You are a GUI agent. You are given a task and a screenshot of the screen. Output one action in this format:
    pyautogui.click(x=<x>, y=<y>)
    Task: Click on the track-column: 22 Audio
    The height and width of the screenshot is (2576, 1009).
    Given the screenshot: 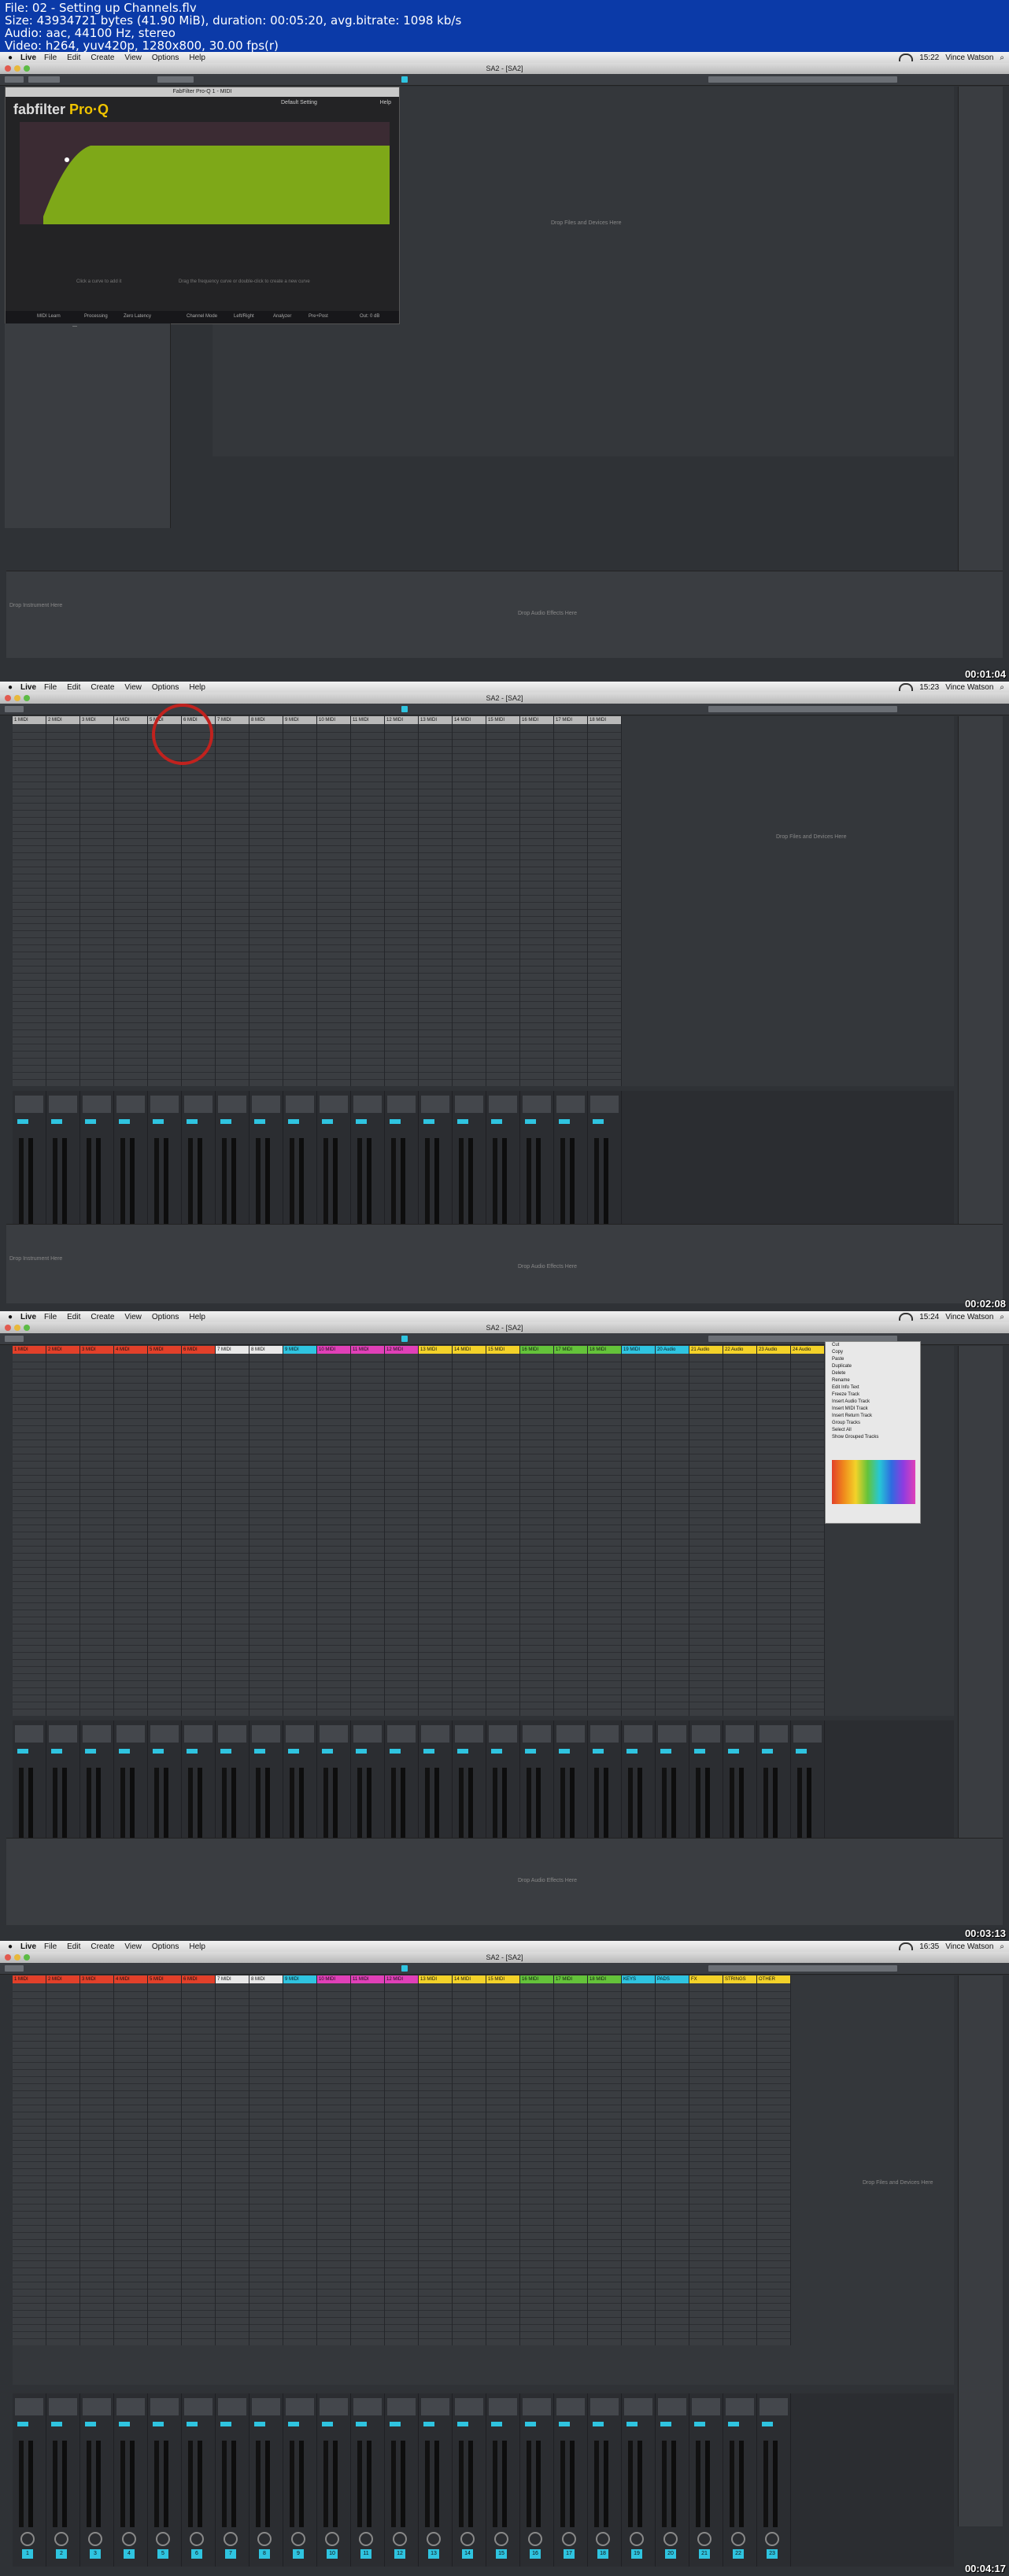 What is the action you would take?
    pyautogui.click(x=740, y=1531)
    